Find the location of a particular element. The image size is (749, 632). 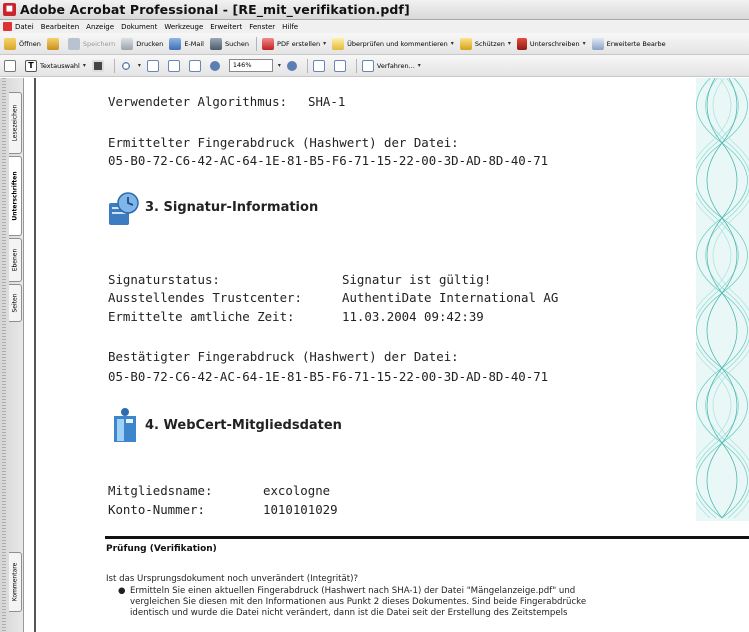

page-icon is located at coordinates (152, 65).